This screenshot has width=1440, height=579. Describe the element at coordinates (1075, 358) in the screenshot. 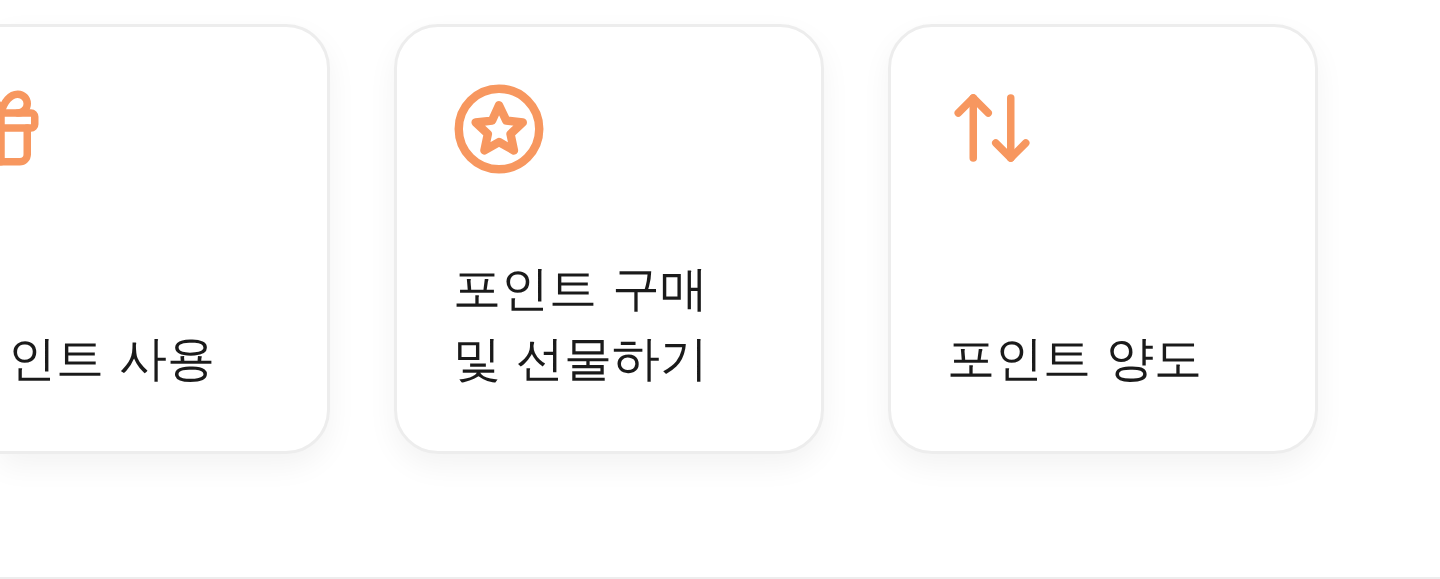

I see `card-title: 포인트 양도` at that location.